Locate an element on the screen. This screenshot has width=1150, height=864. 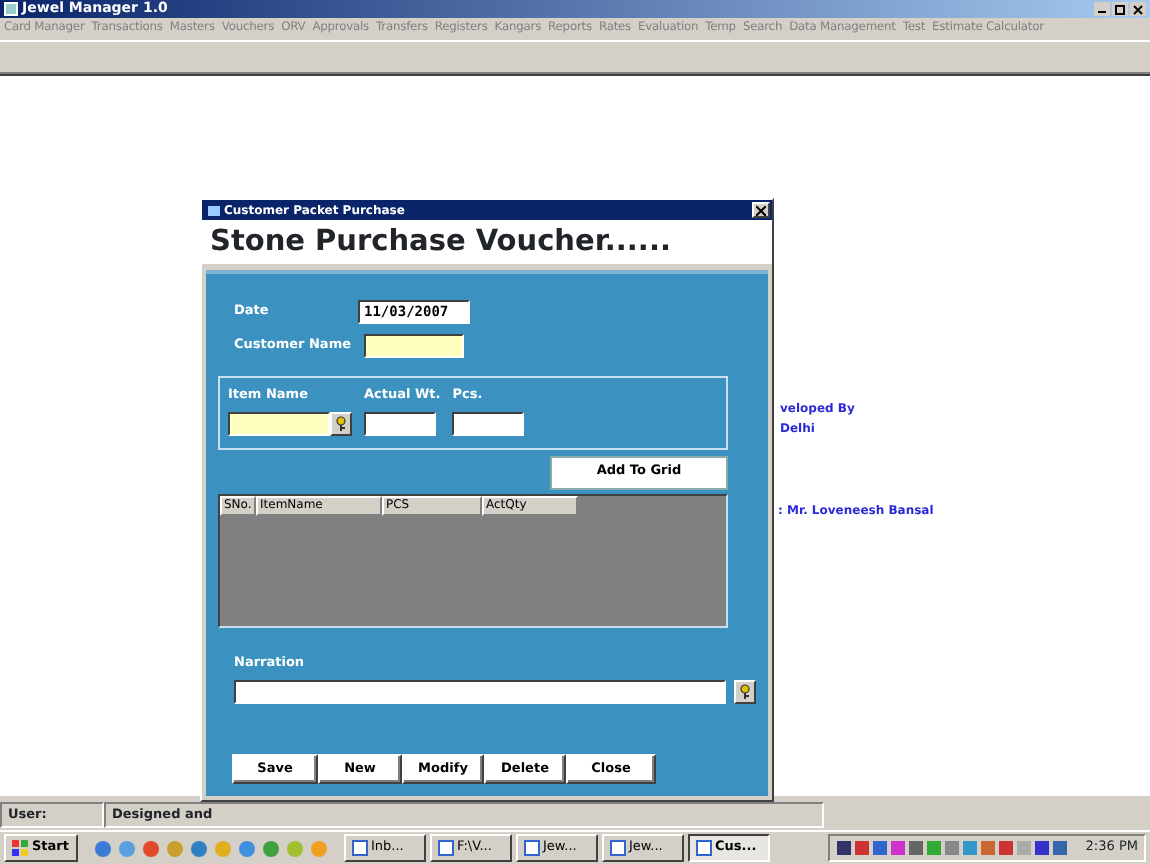
restore-icon is located at coordinates (1120, 9).